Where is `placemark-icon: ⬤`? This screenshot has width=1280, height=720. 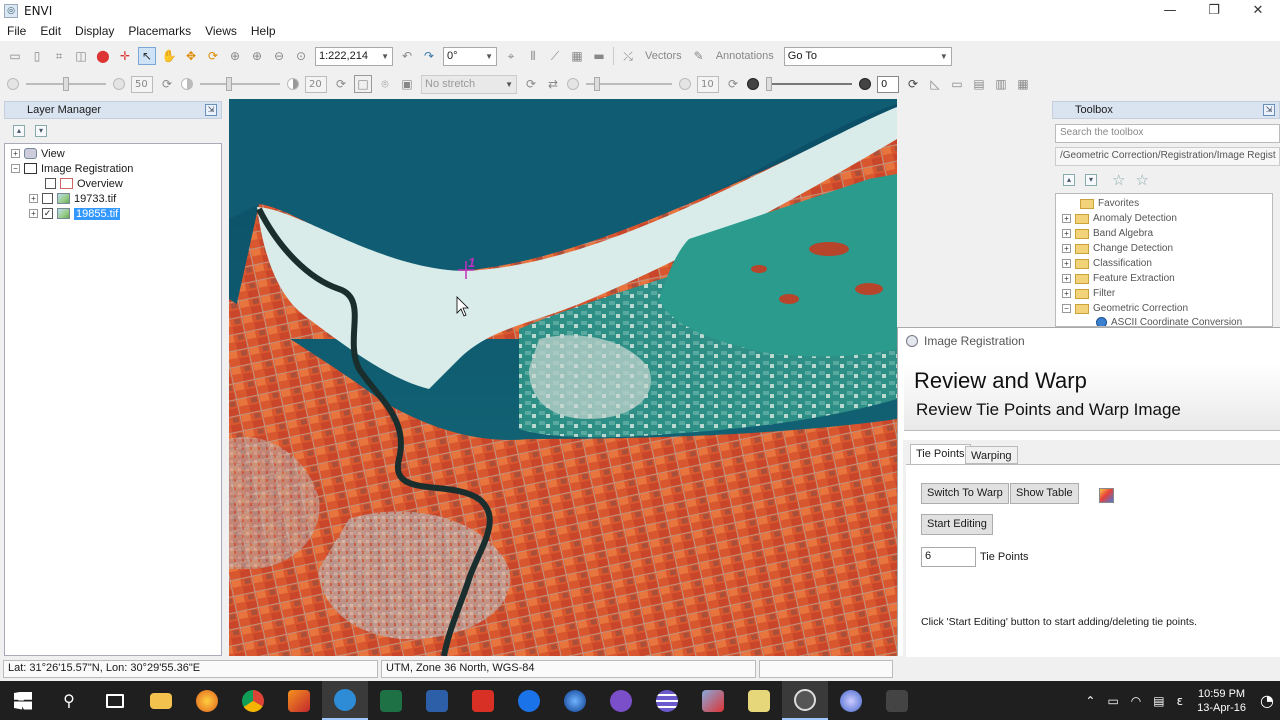 placemark-icon: ⬤ is located at coordinates (103, 56).